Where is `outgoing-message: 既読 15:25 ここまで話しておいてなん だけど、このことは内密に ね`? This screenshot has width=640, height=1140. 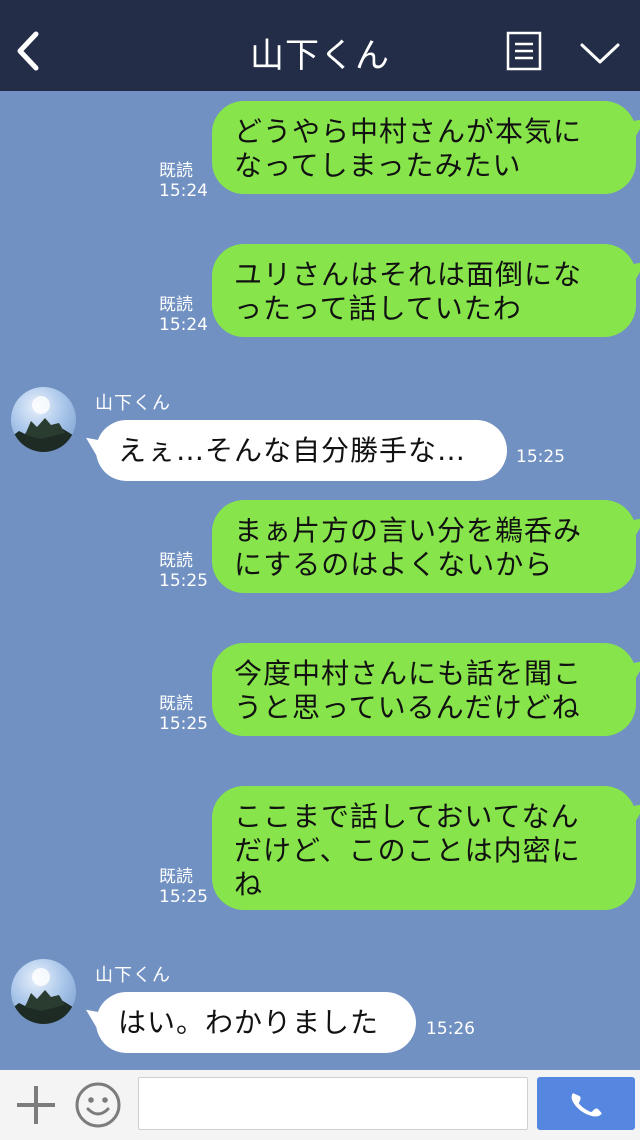 outgoing-message: 既読 15:25 ここまで話しておいてなん だけど、このことは内密に ね is located at coordinates (320, 849).